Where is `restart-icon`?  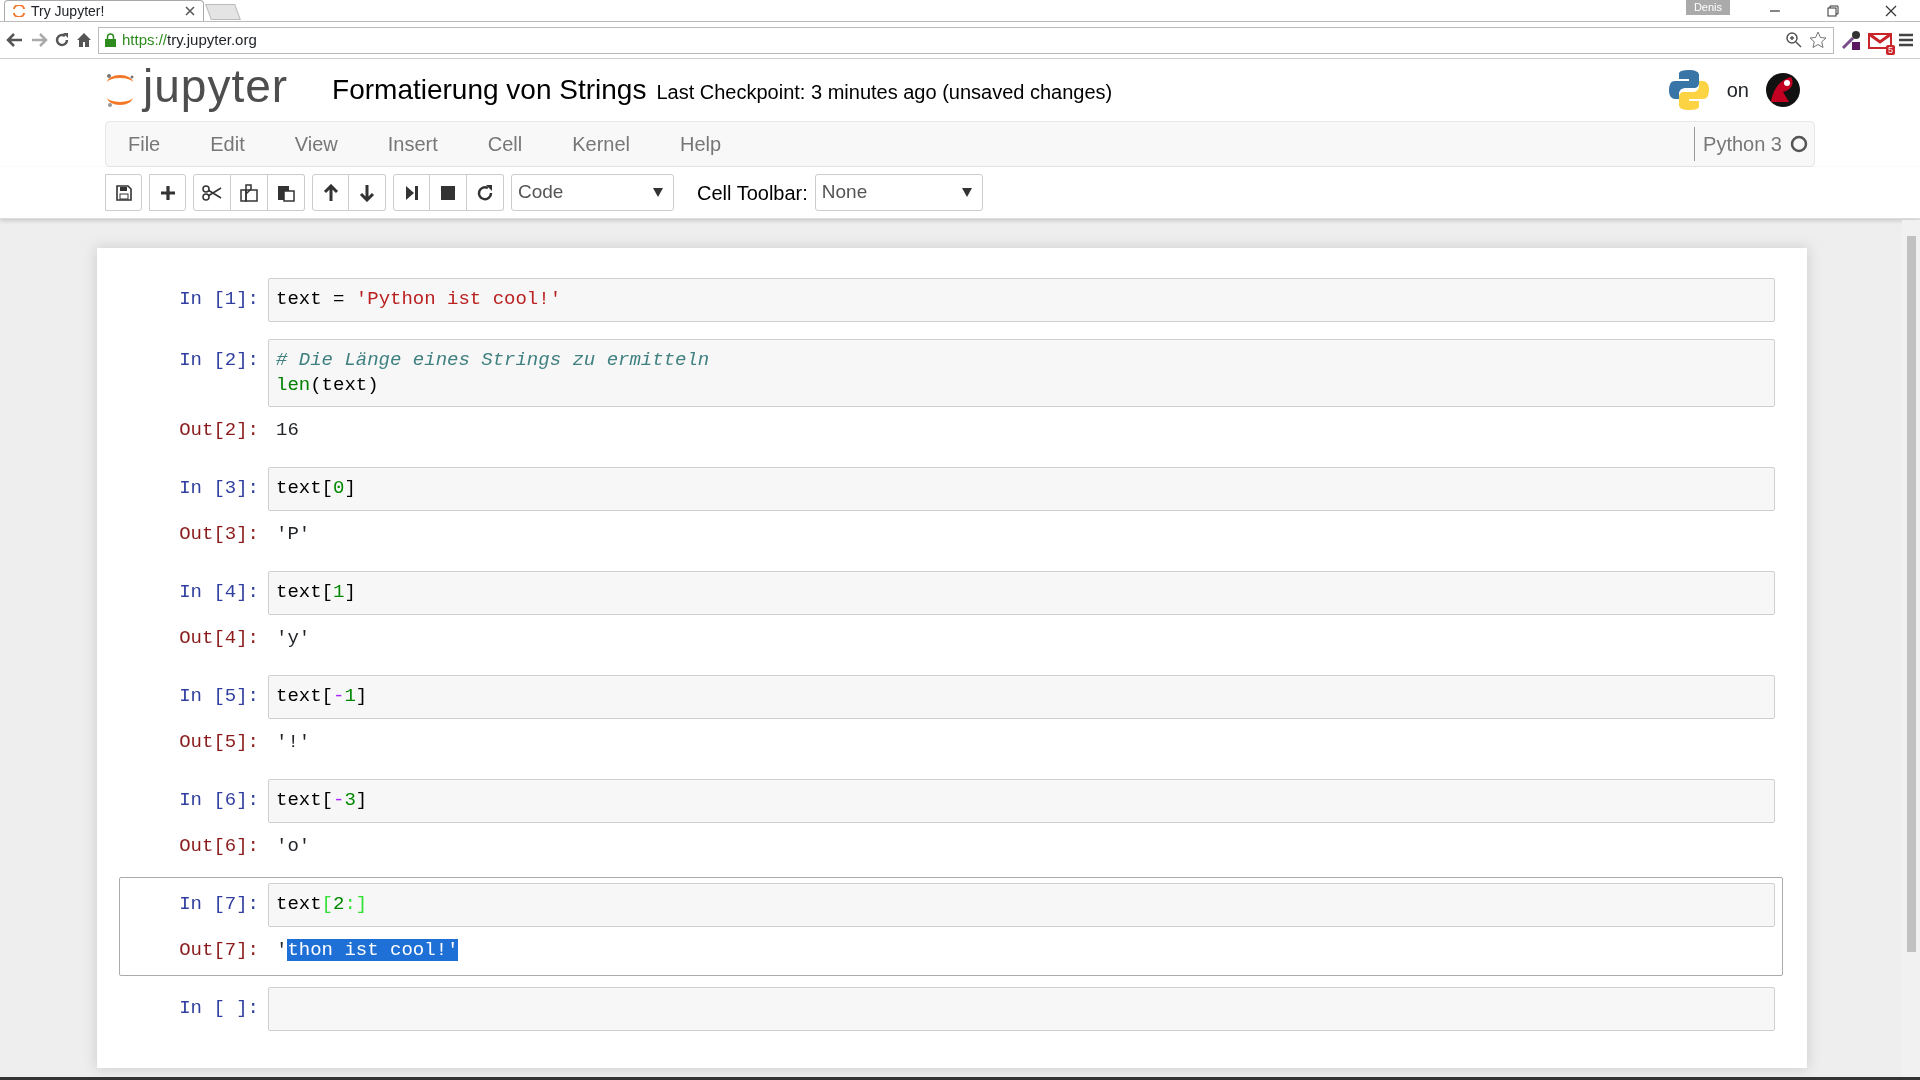 restart-icon is located at coordinates (485, 192).